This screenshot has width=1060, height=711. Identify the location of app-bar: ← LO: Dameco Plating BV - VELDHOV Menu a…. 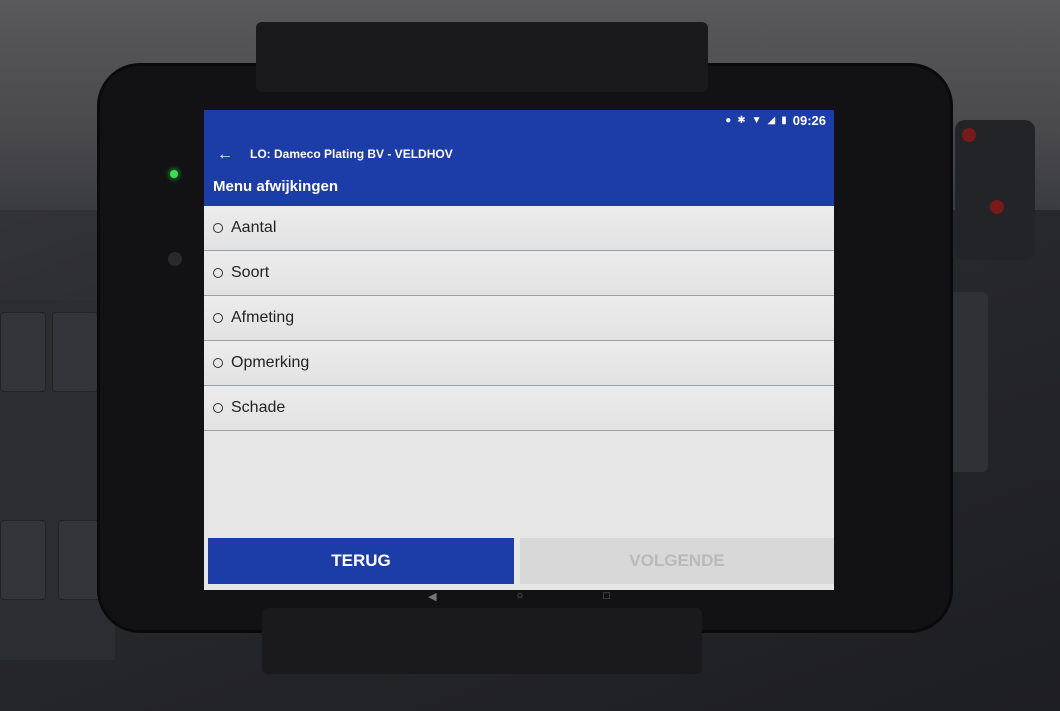
(519, 168).